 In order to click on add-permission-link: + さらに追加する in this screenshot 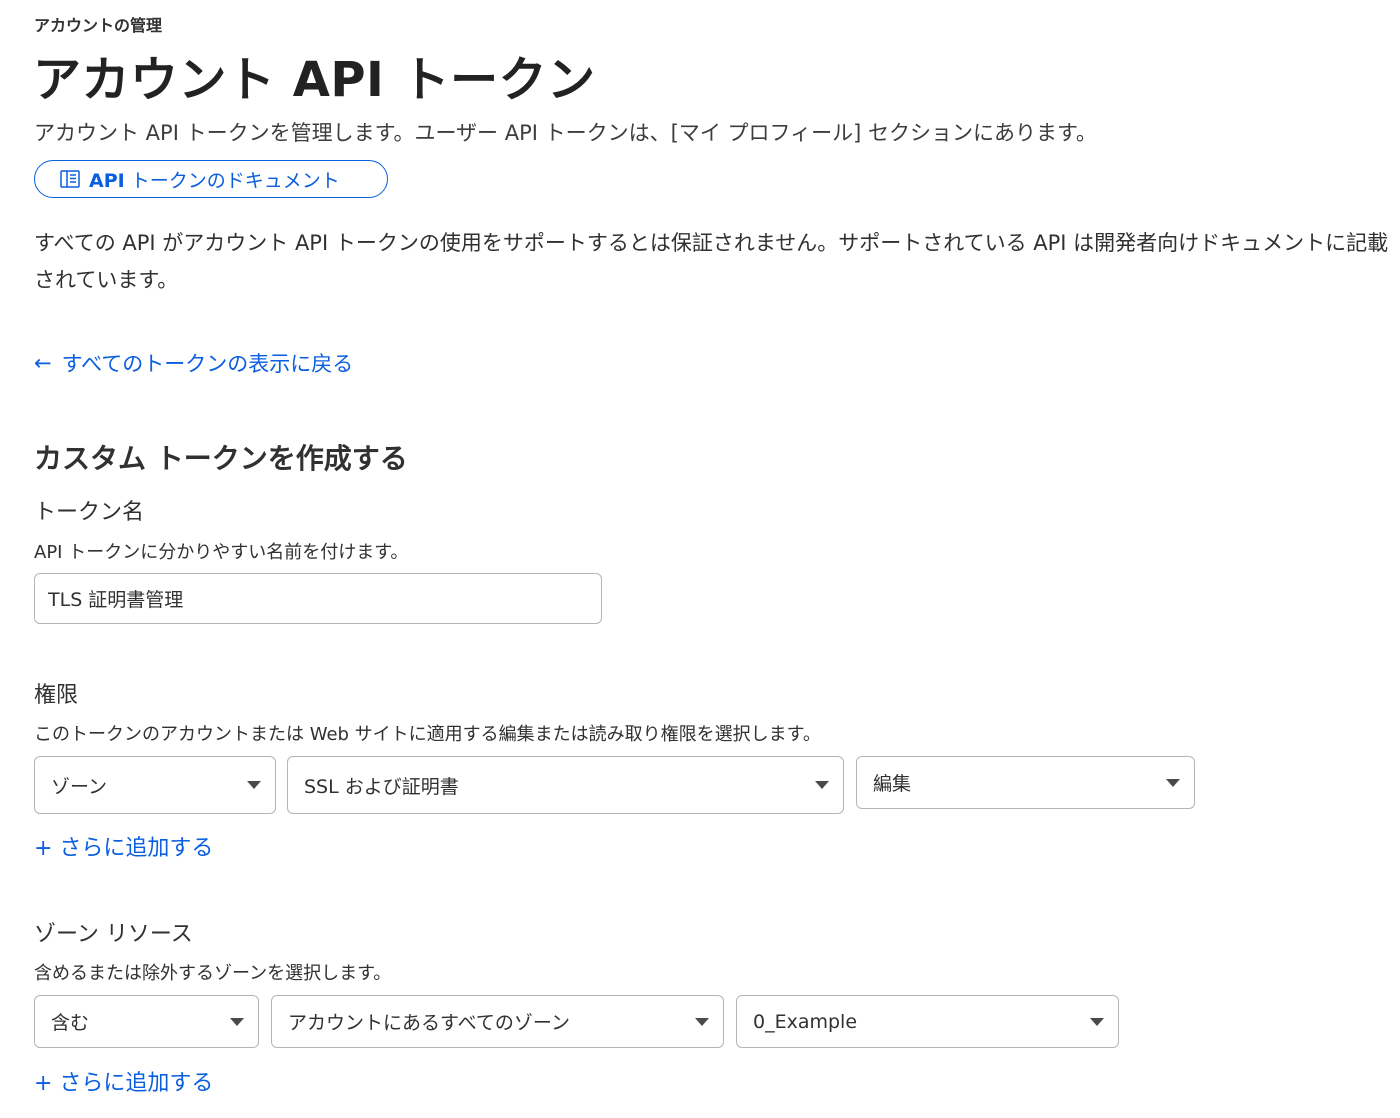, I will do `click(123, 846)`.